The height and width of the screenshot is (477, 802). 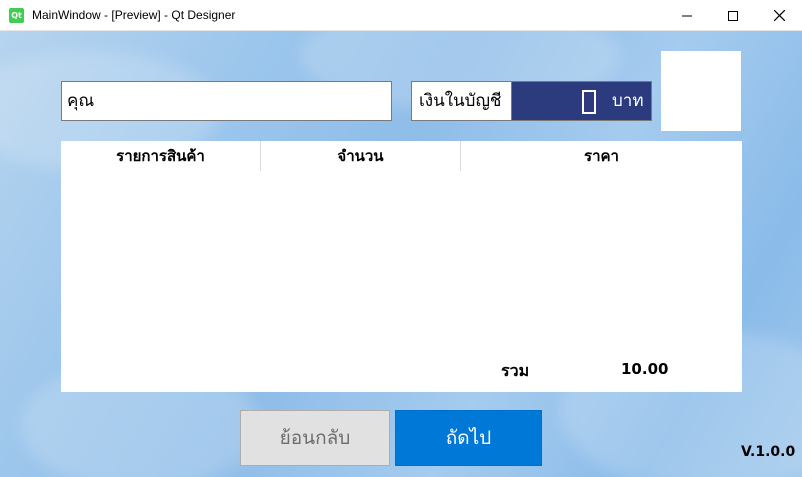 What do you see at coordinates (589, 102) in the screenshot?
I see `balance-value: 0` at bounding box center [589, 102].